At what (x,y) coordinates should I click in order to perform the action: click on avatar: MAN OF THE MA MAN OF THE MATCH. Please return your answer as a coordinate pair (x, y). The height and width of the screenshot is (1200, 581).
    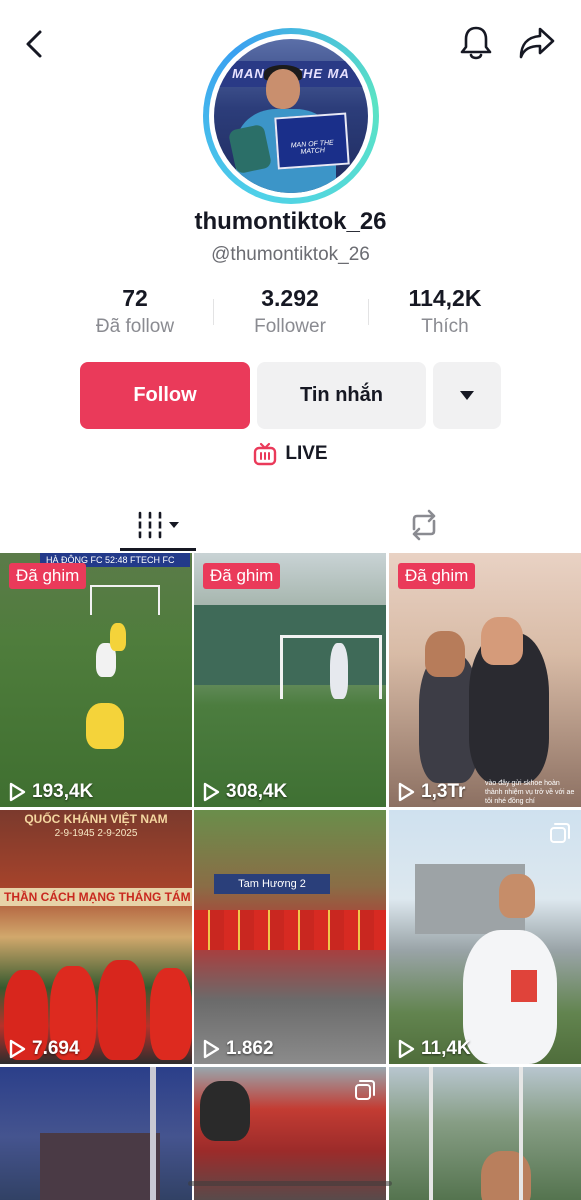
    Looking at the image, I should click on (291, 116).